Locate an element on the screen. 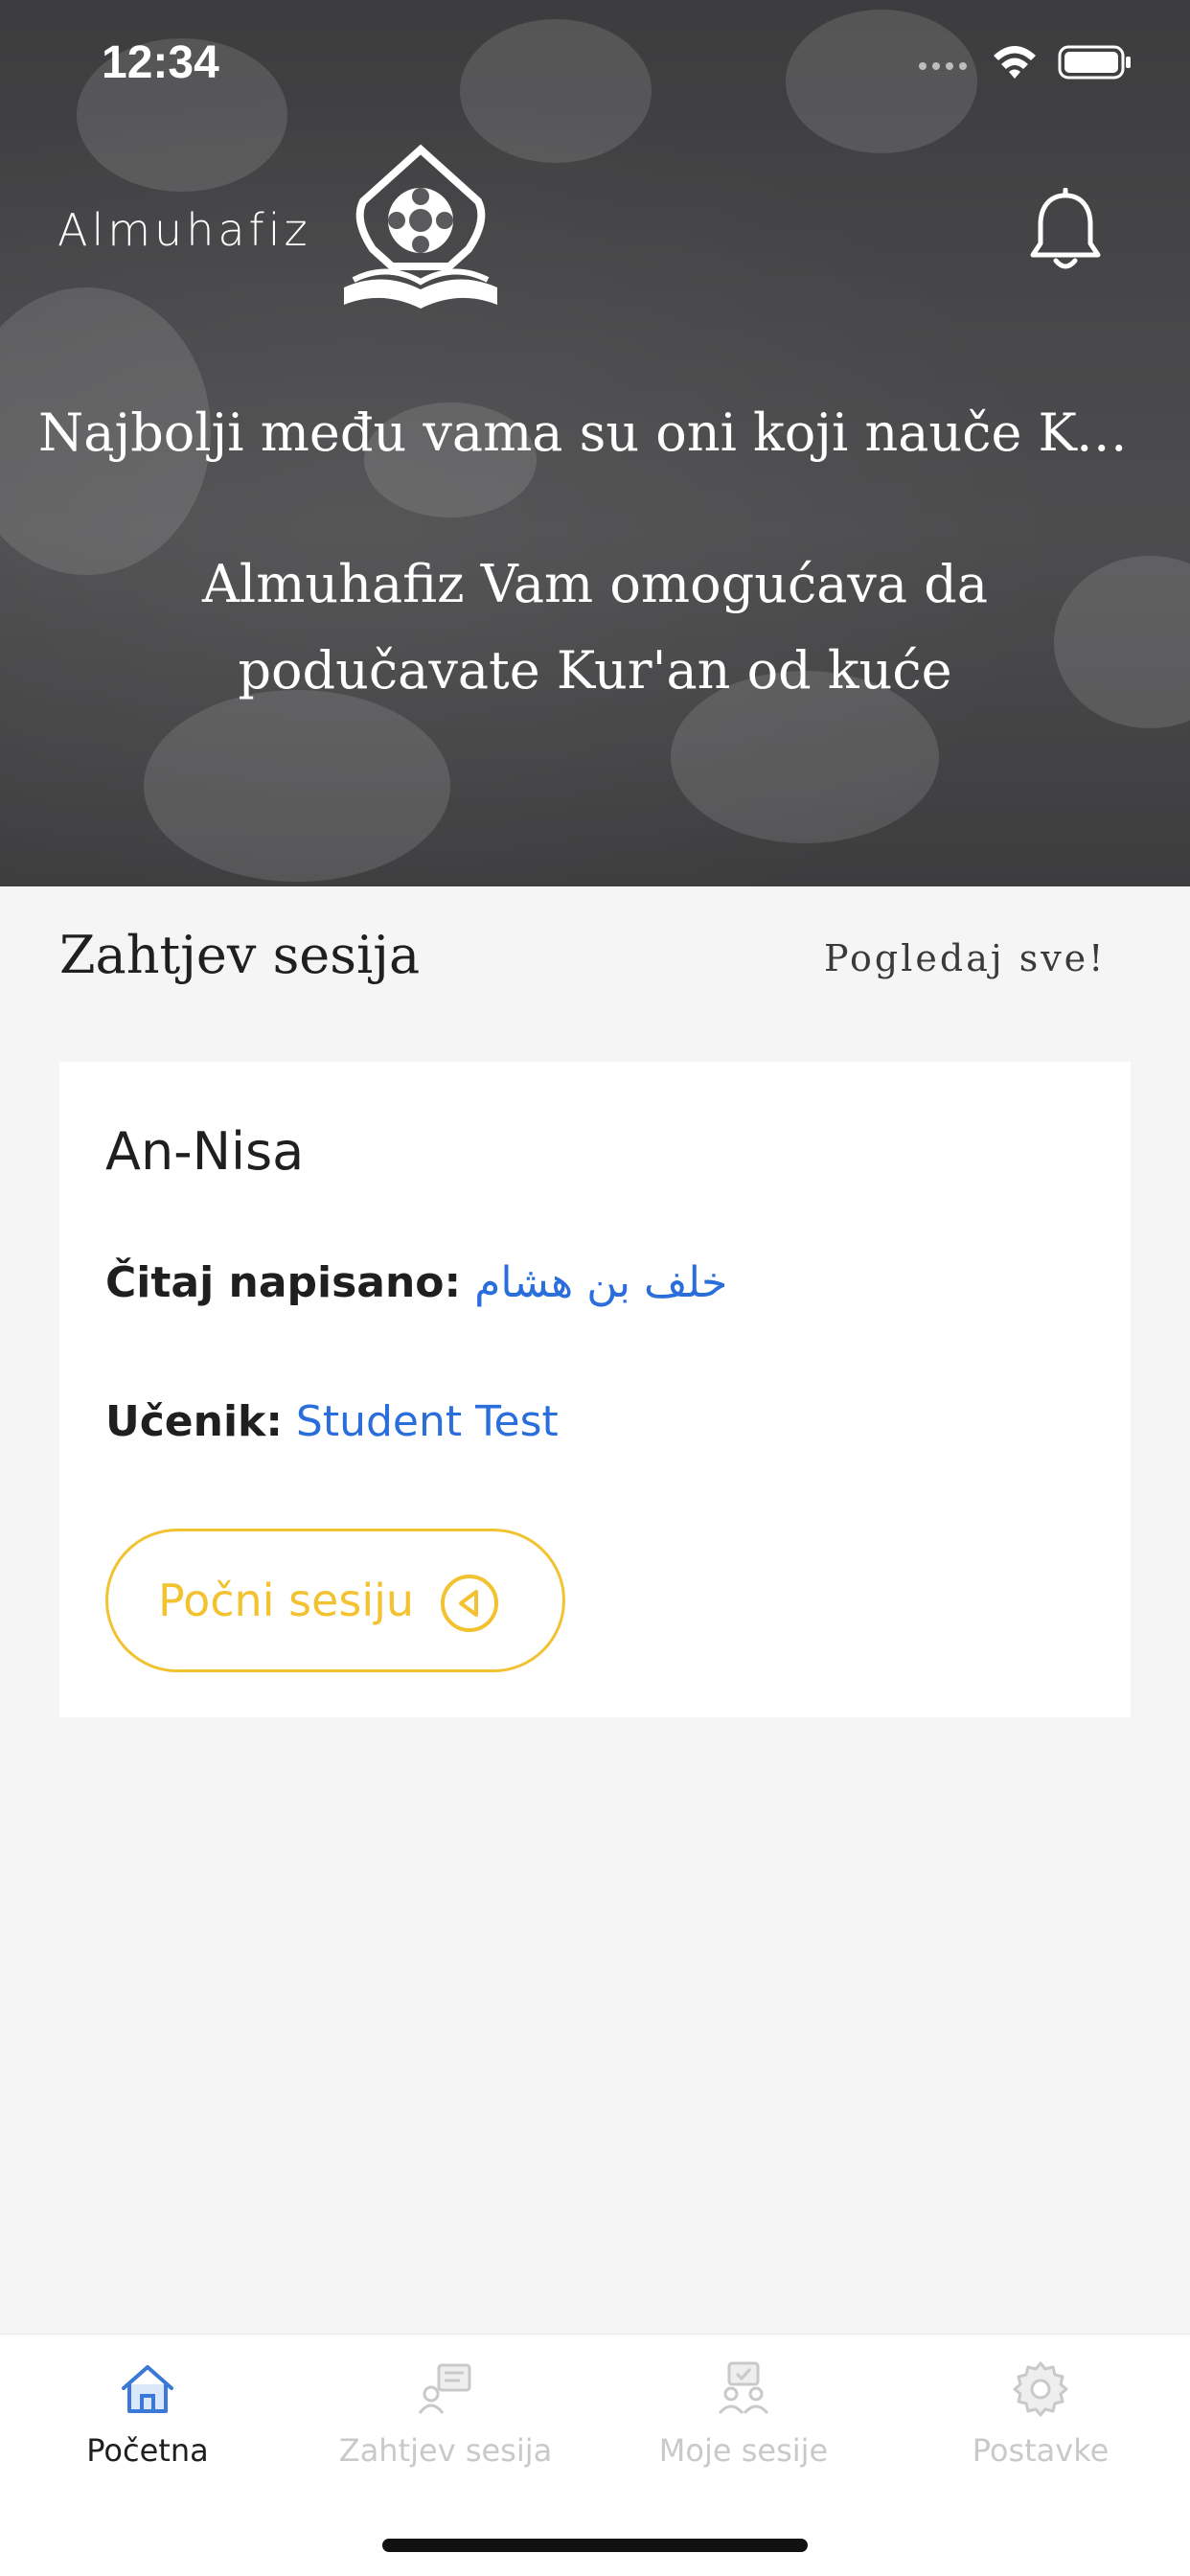 The image size is (1190, 2576). tab-settings: Postavke is located at coordinates (1040, 2425).